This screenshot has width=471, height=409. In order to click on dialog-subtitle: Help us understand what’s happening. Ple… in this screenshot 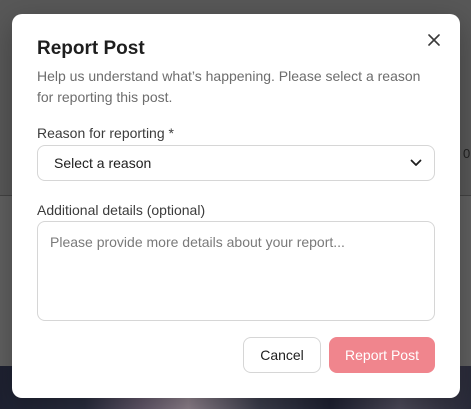, I will do `click(229, 86)`.